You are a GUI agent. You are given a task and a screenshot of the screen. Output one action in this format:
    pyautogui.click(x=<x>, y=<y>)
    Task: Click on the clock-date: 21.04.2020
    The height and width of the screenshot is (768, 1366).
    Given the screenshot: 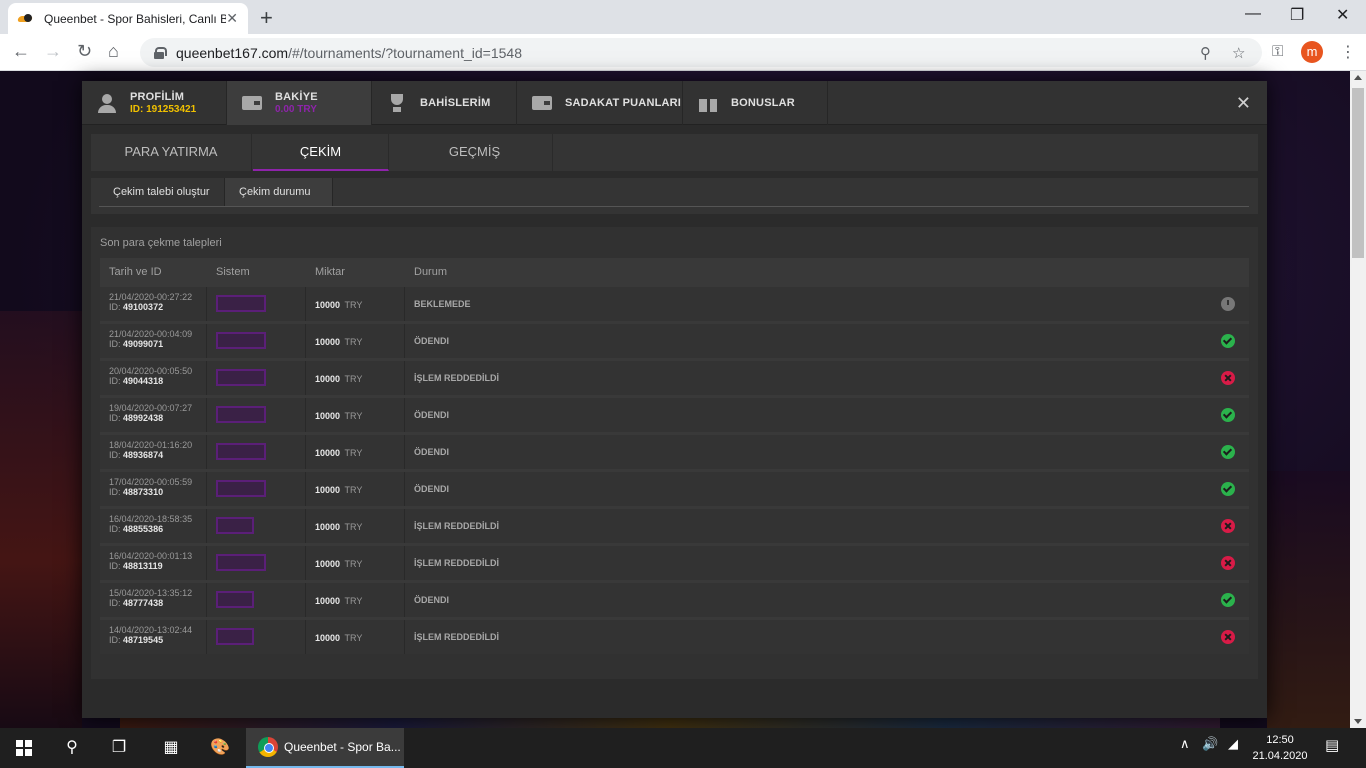 What is the action you would take?
    pyautogui.click(x=1280, y=756)
    